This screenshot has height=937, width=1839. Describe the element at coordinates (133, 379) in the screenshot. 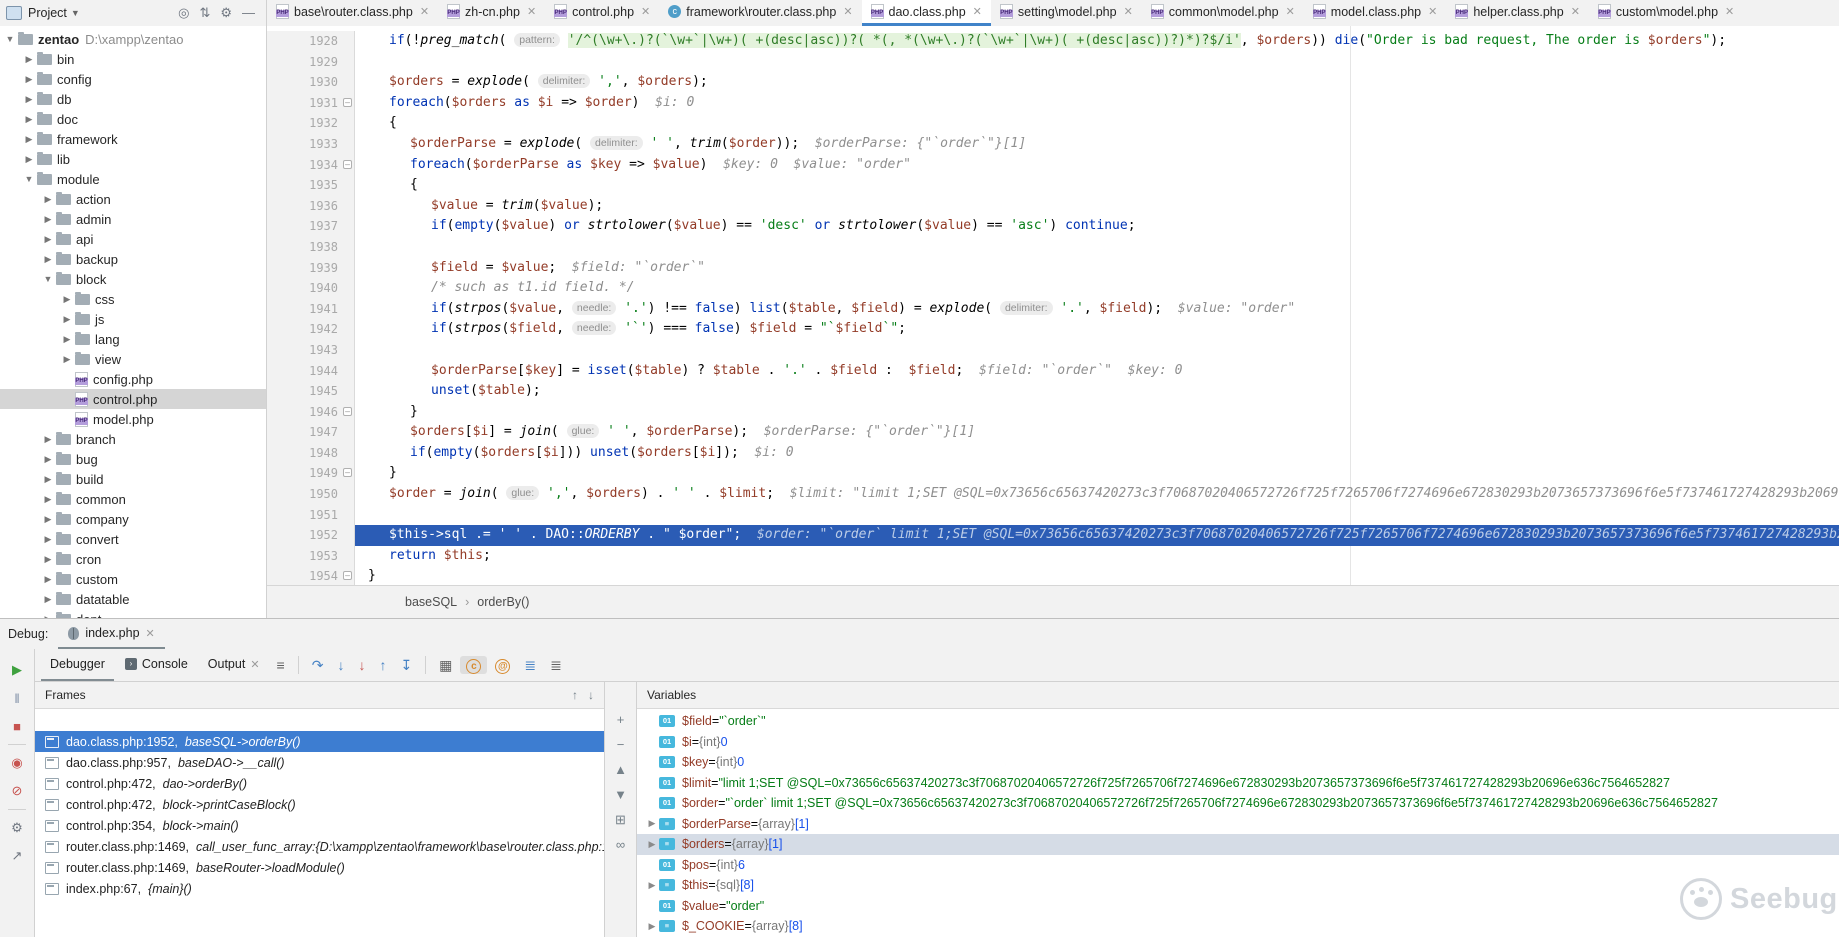

I see `tree-item-config-php: config.php` at that location.